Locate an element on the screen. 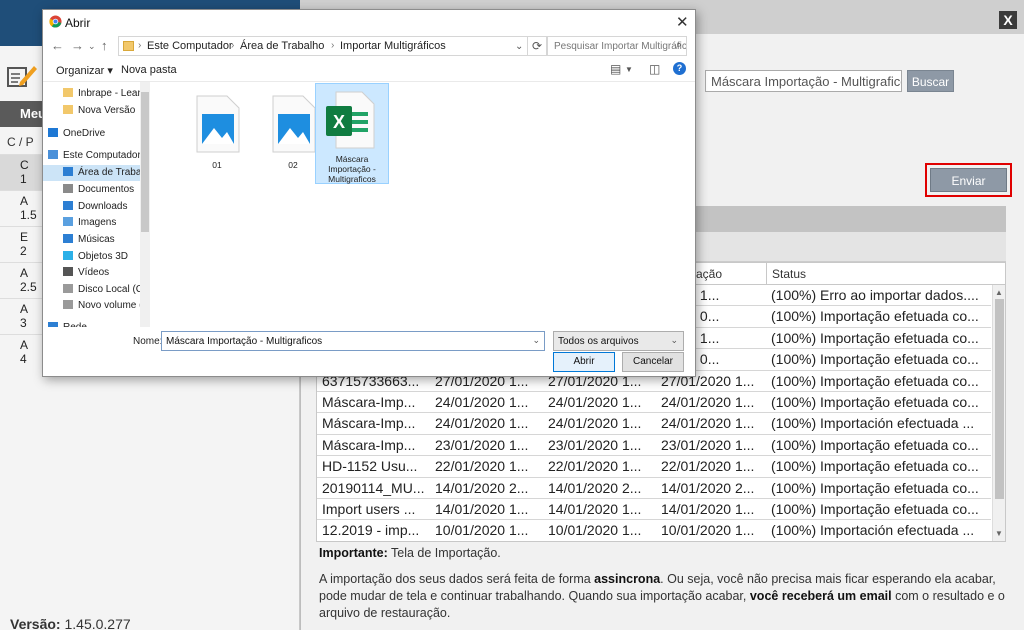 Image resolution: width=1024 pixels, height=630 pixels. file-item-selected: X Máscara Importação - Multigraficos is located at coordinates (352, 133).